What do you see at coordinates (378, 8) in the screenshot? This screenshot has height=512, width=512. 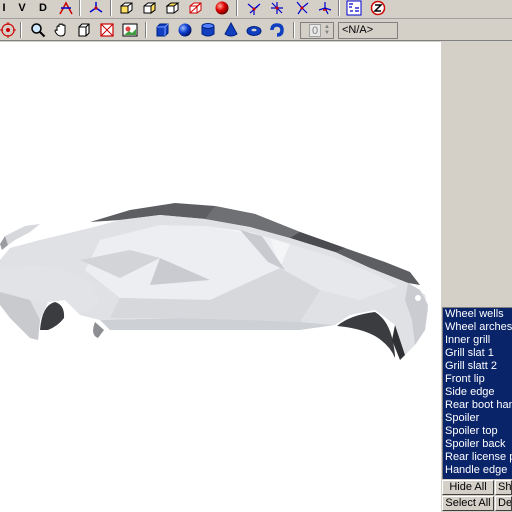 I see `z-axis-icon` at bounding box center [378, 8].